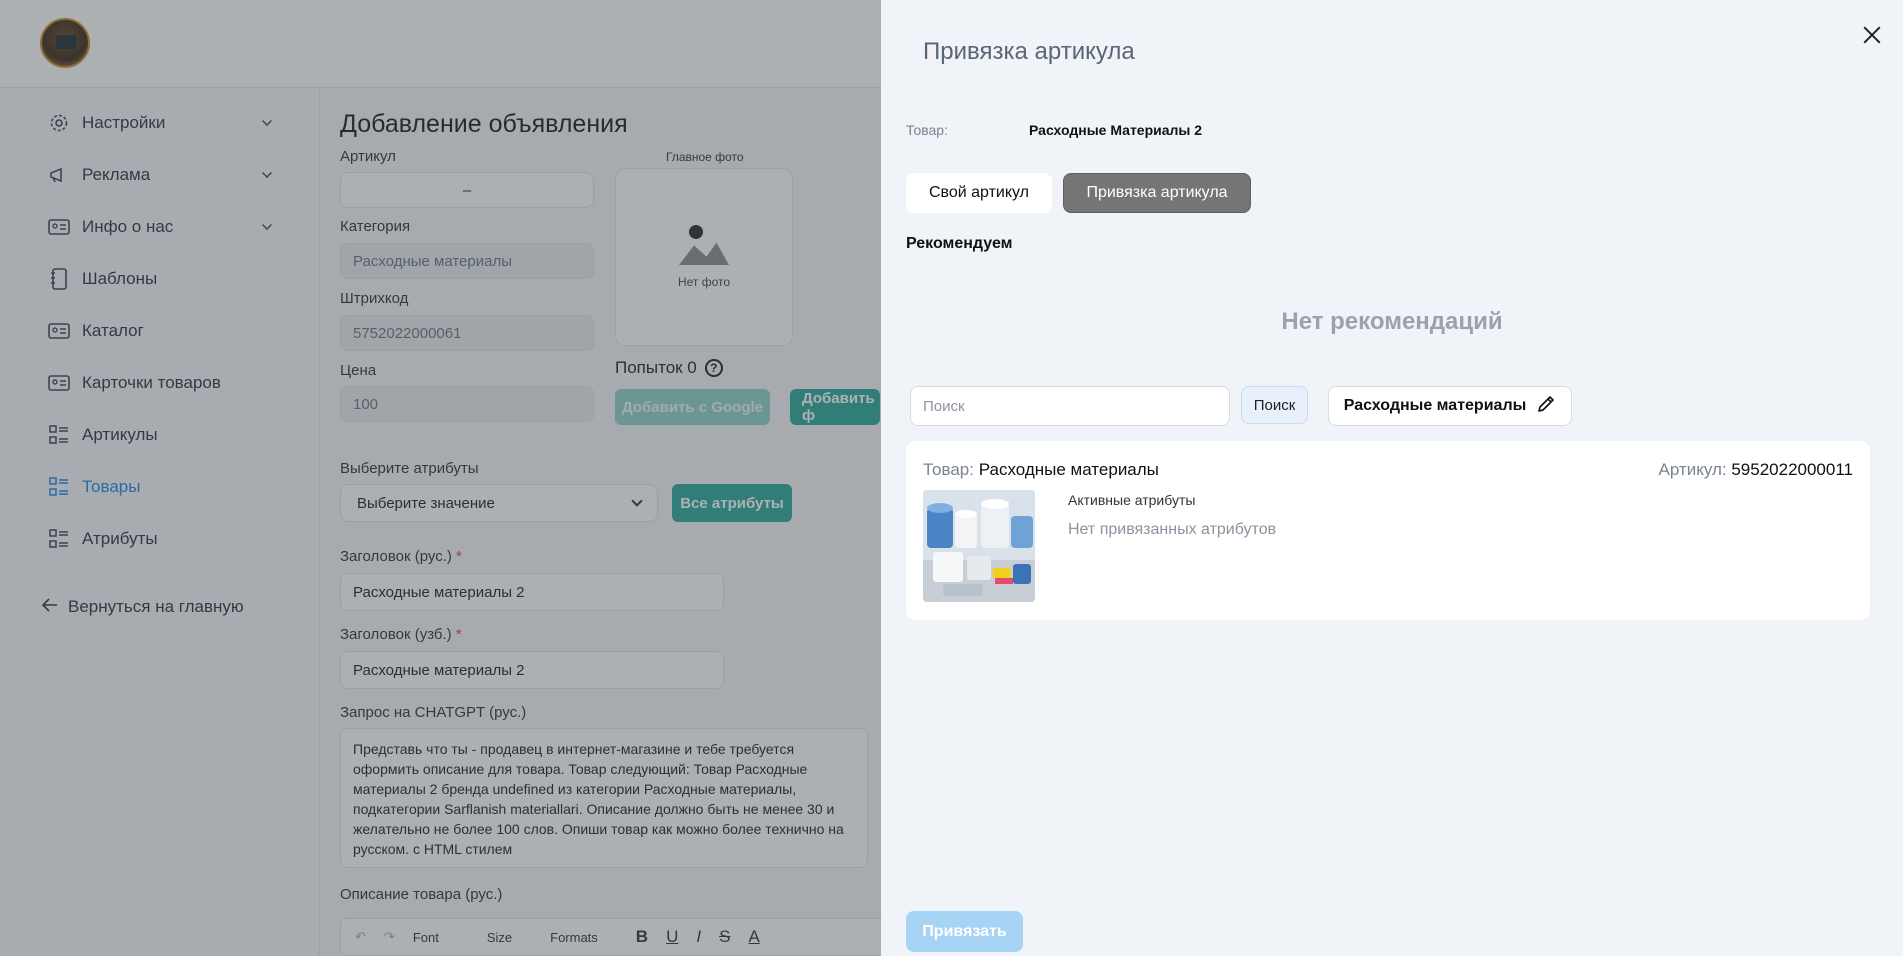  What do you see at coordinates (1068, 469) in the screenshot?
I see `card-product-value: Расходные материалы` at bounding box center [1068, 469].